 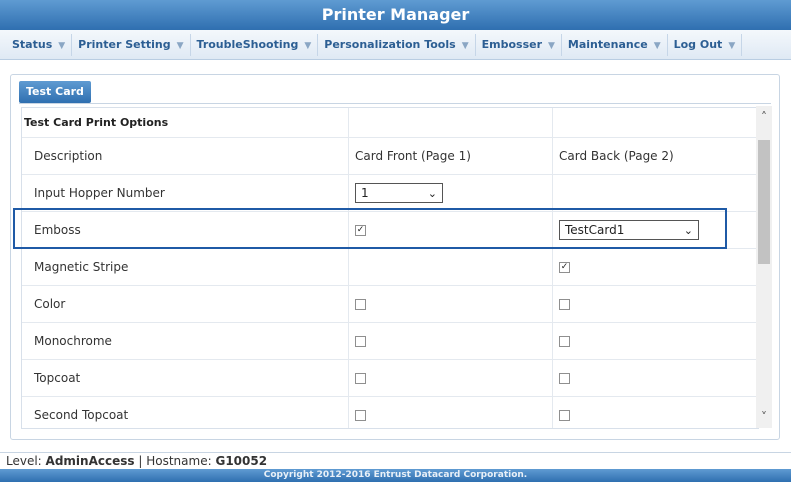 What do you see at coordinates (360, 415) in the screenshot?
I see `second-topcoat-front-checkbox` at bounding box center [360, 415].